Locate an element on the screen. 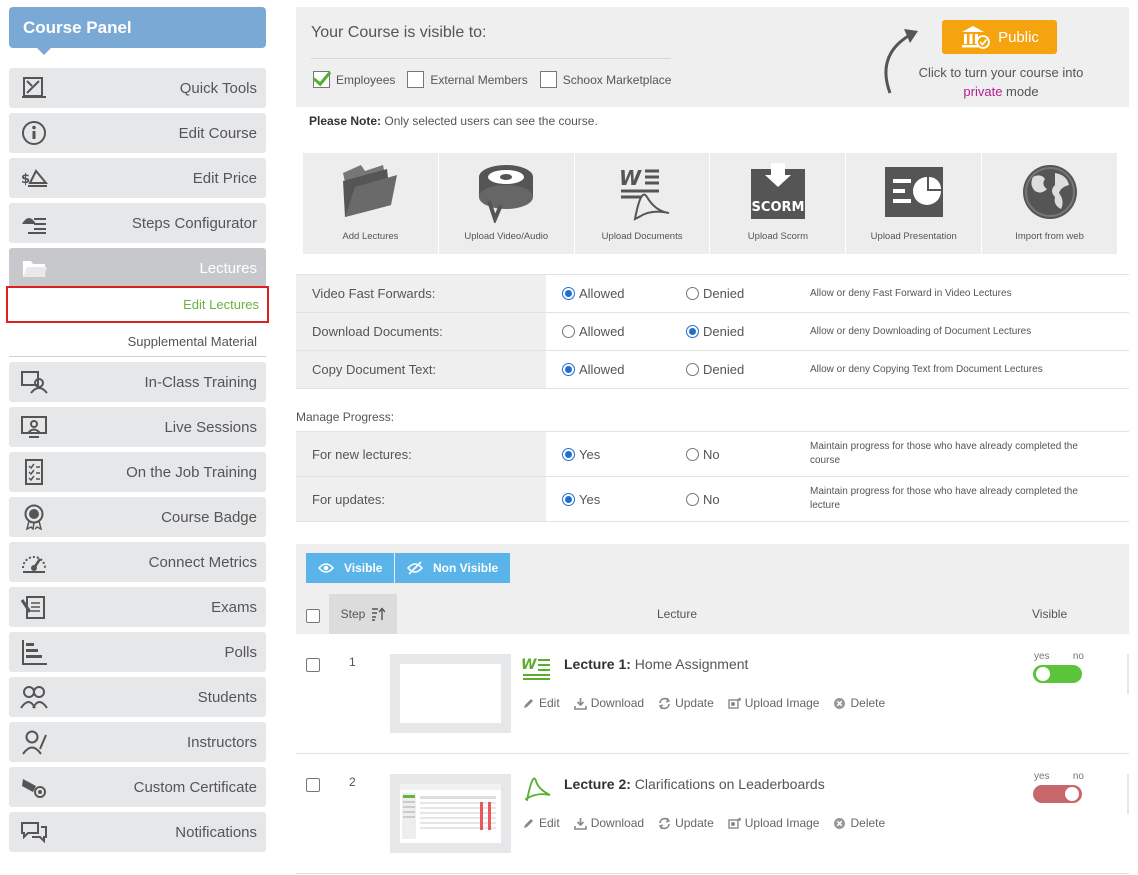 This screenshot has height=875, width=1138. sidebar-item-label: Exams is located at coordinates (234, 607).